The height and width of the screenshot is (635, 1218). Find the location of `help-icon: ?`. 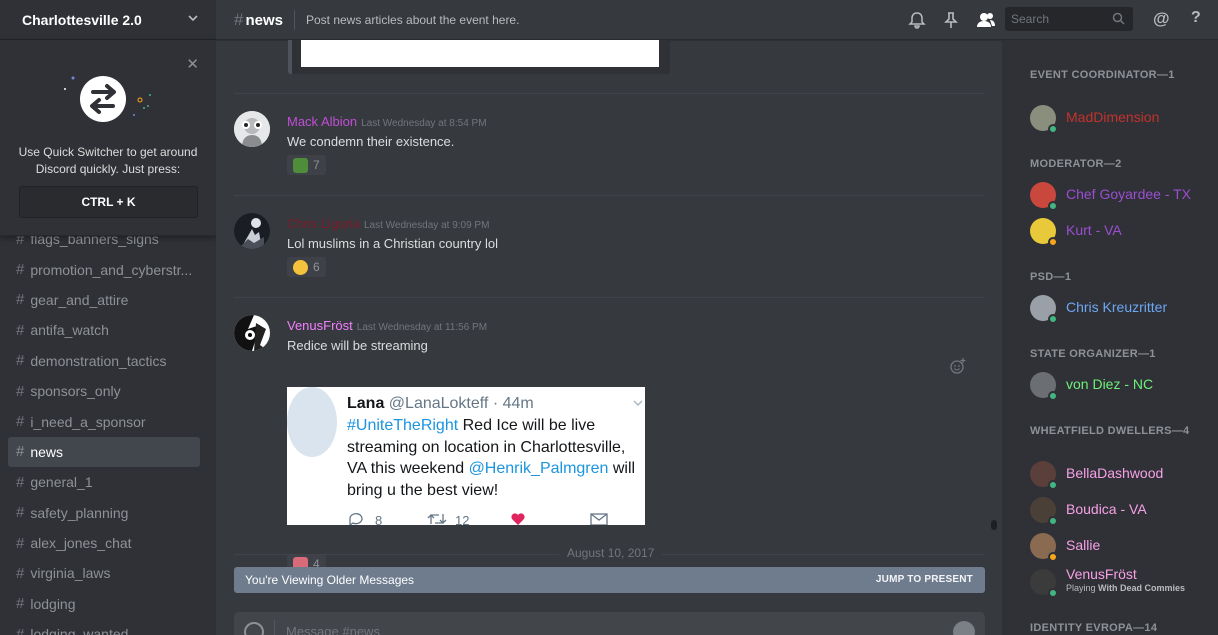

help-icon: ? is located at coordinates (1200, 18).